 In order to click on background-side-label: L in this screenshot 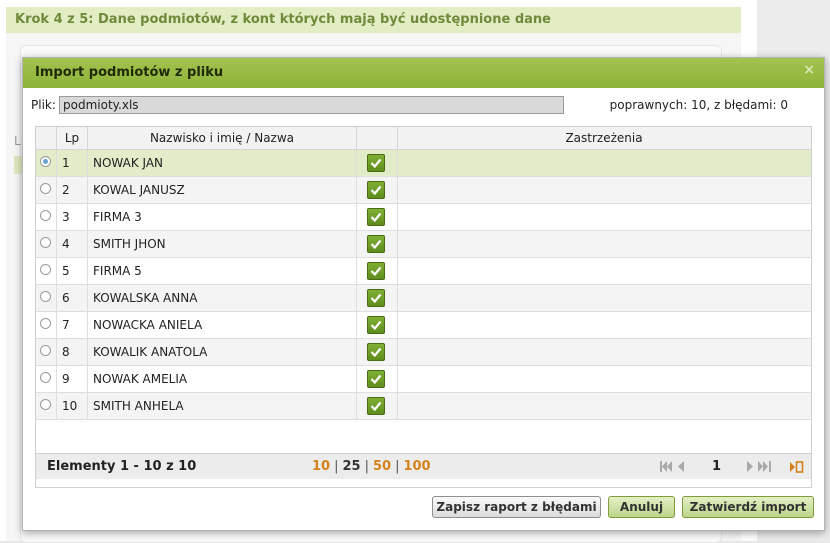, I will do `click(17, 141)`.